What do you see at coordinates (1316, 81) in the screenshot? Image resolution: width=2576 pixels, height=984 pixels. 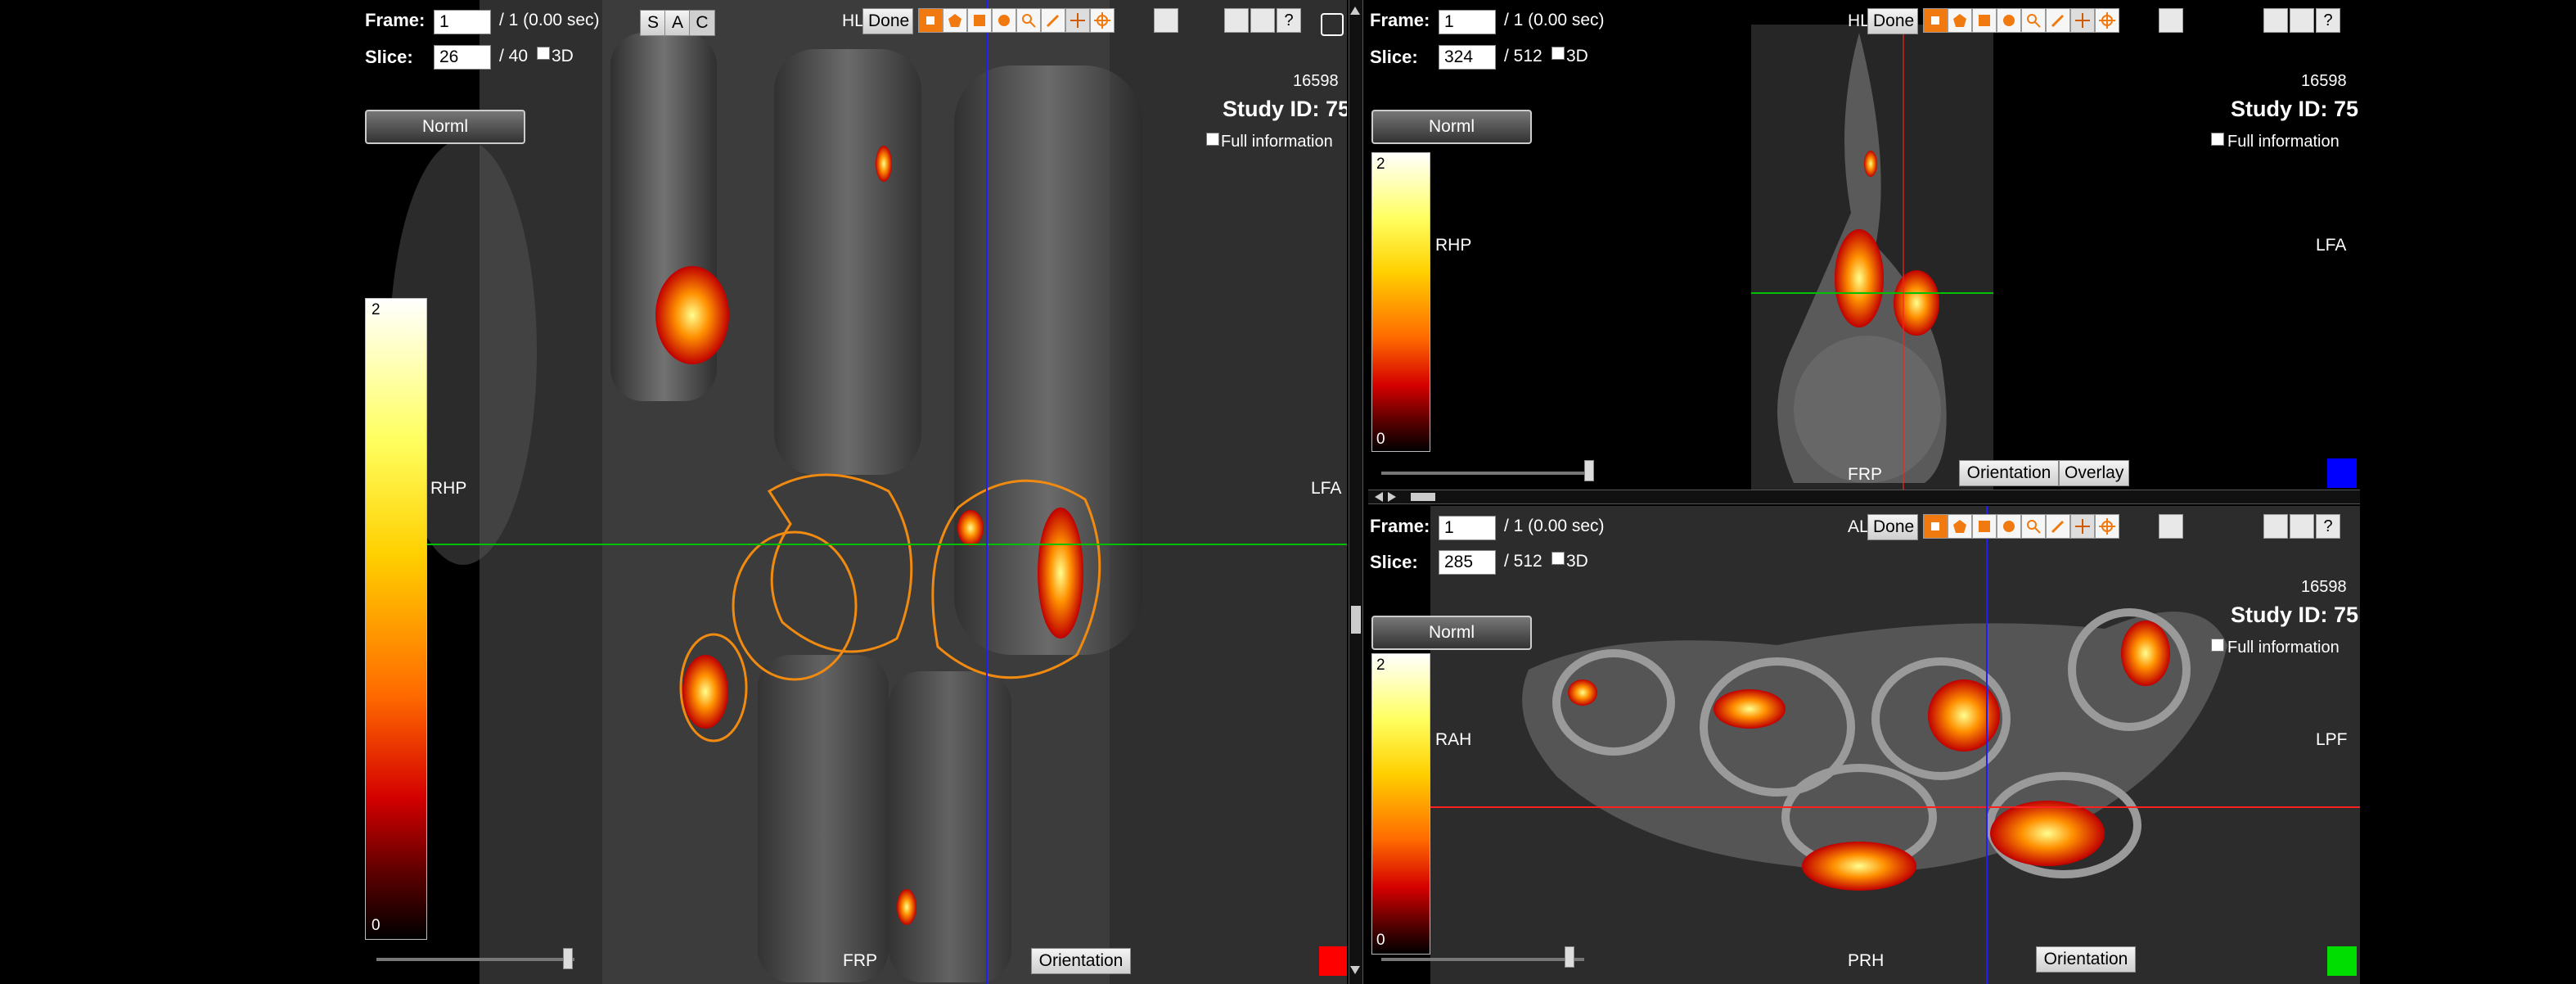 I see `study-number: 16598` at bounding box center [1316, 81].